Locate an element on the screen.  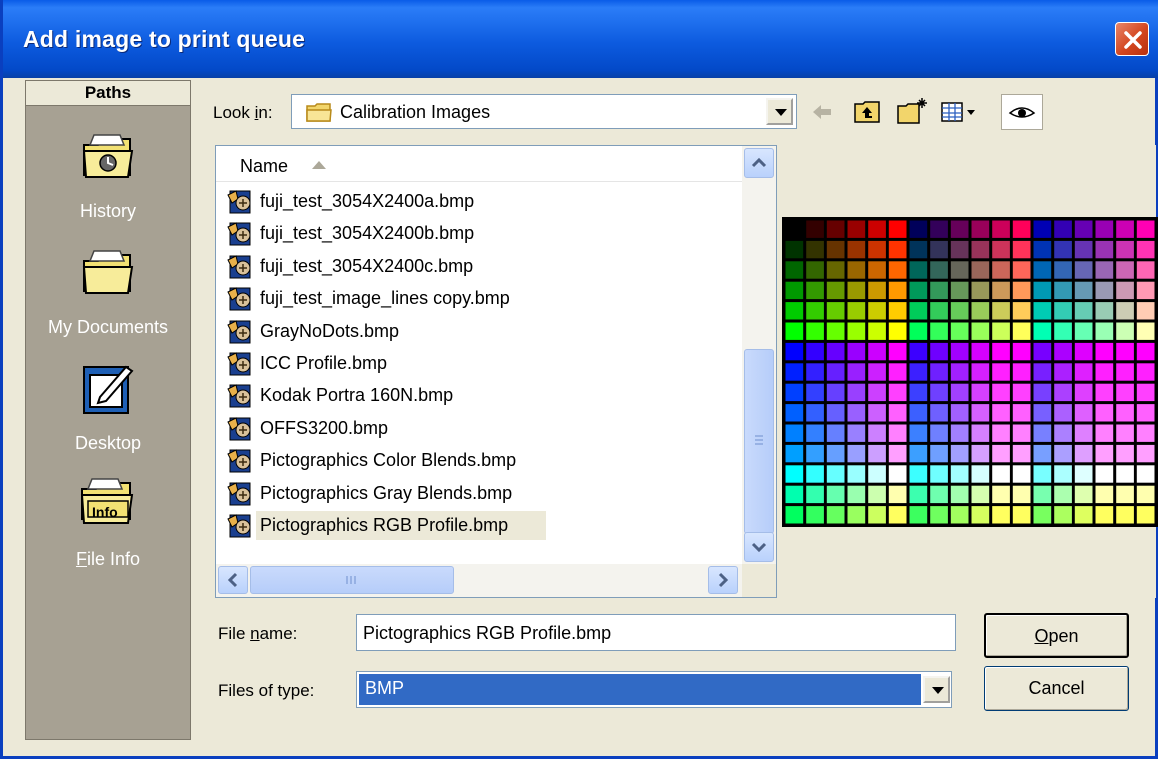
up-folder-icon is located at coordinates (867, 112).